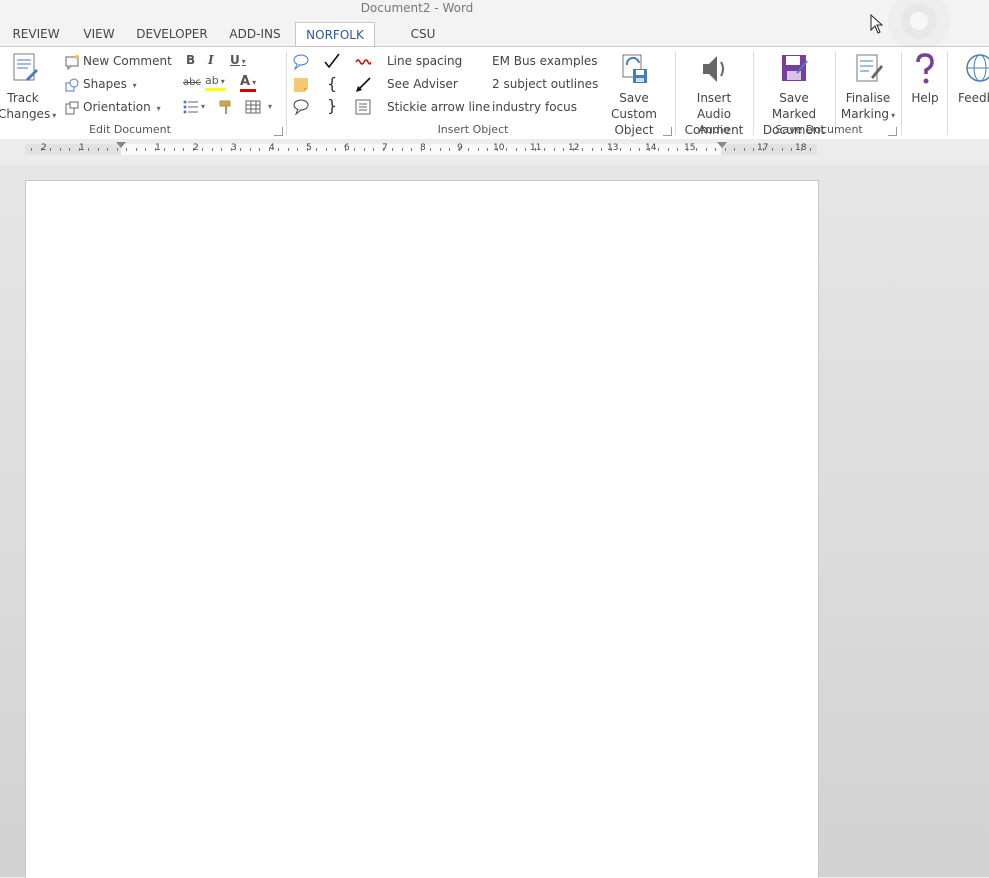 This screenshot has height=878, width=989. Describe the element at coordinates (651, 148) in the screenshot. I see `ruler-number: 14` at that location.